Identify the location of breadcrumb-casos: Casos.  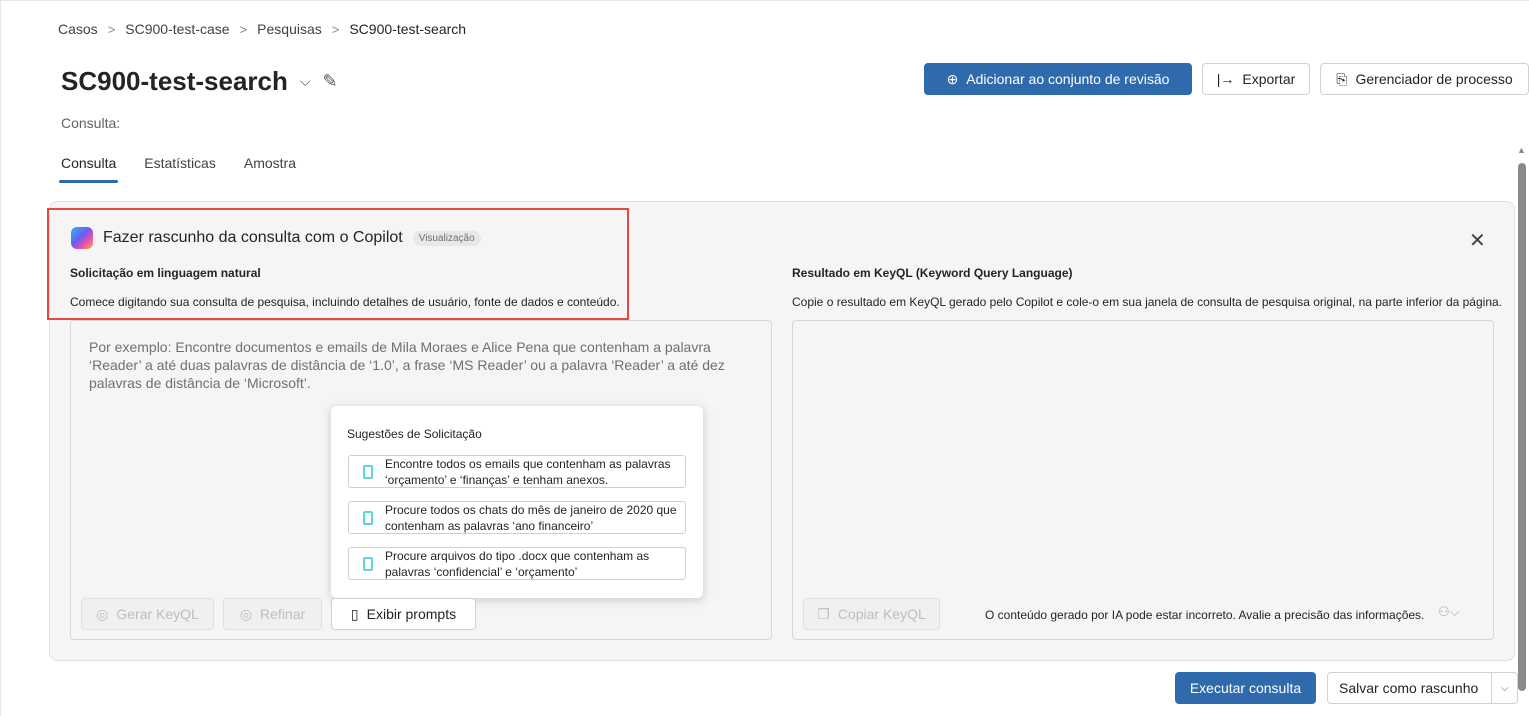
(78, 29).